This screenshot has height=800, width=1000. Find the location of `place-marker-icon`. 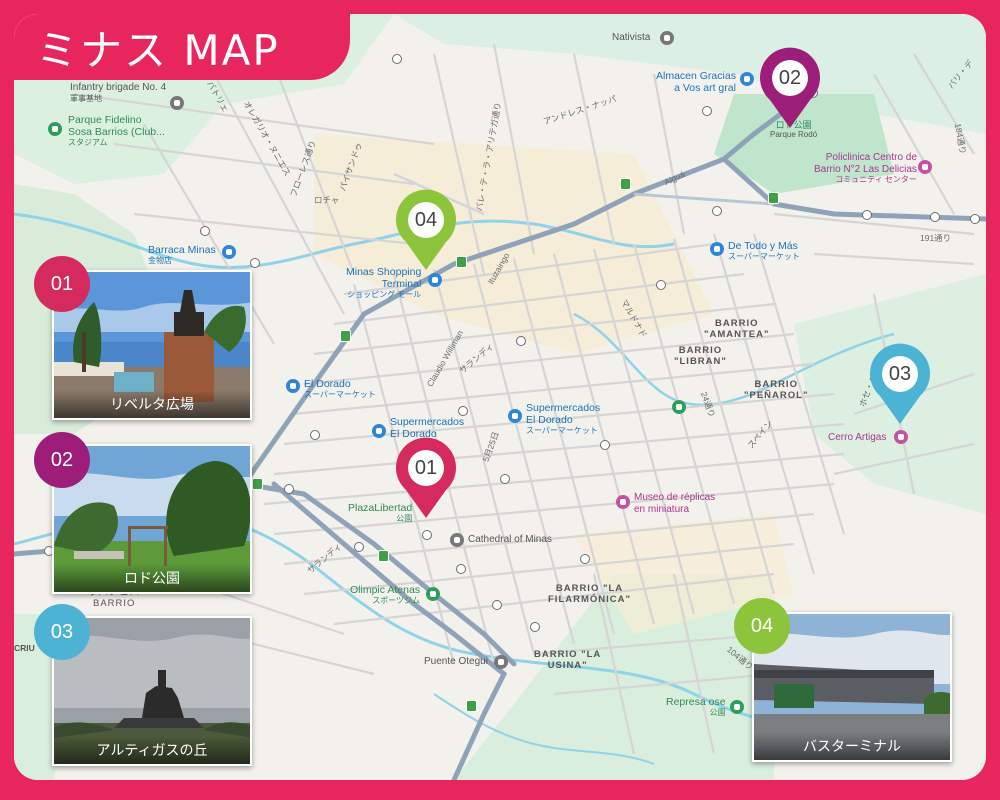

place-marker-icon is located at coordinates (667, 38).